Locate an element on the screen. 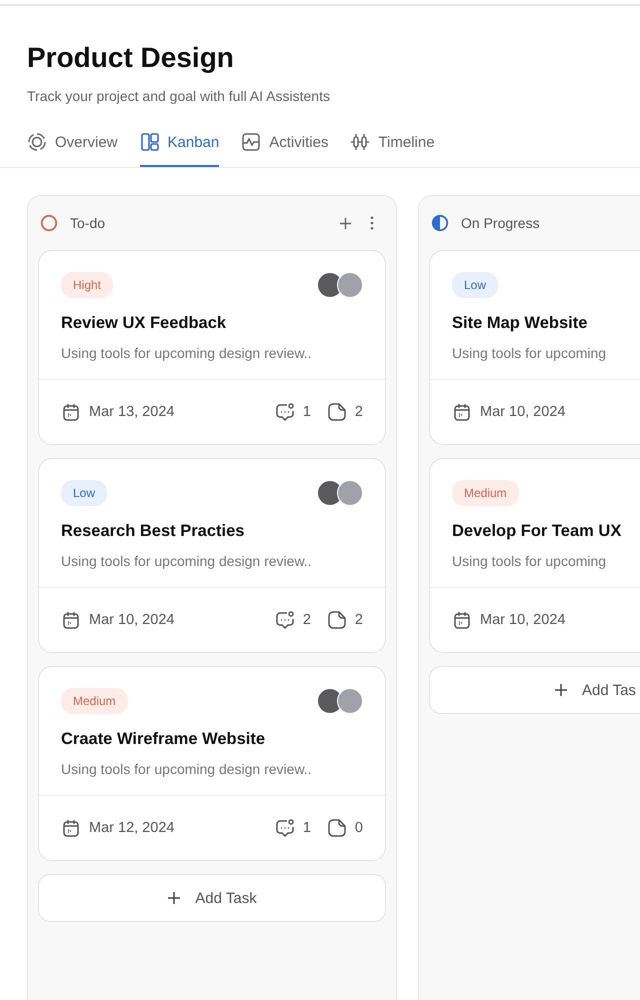 The image size is (640, 1000). add-task-button: Add Task is located at coordinates (212, 898).